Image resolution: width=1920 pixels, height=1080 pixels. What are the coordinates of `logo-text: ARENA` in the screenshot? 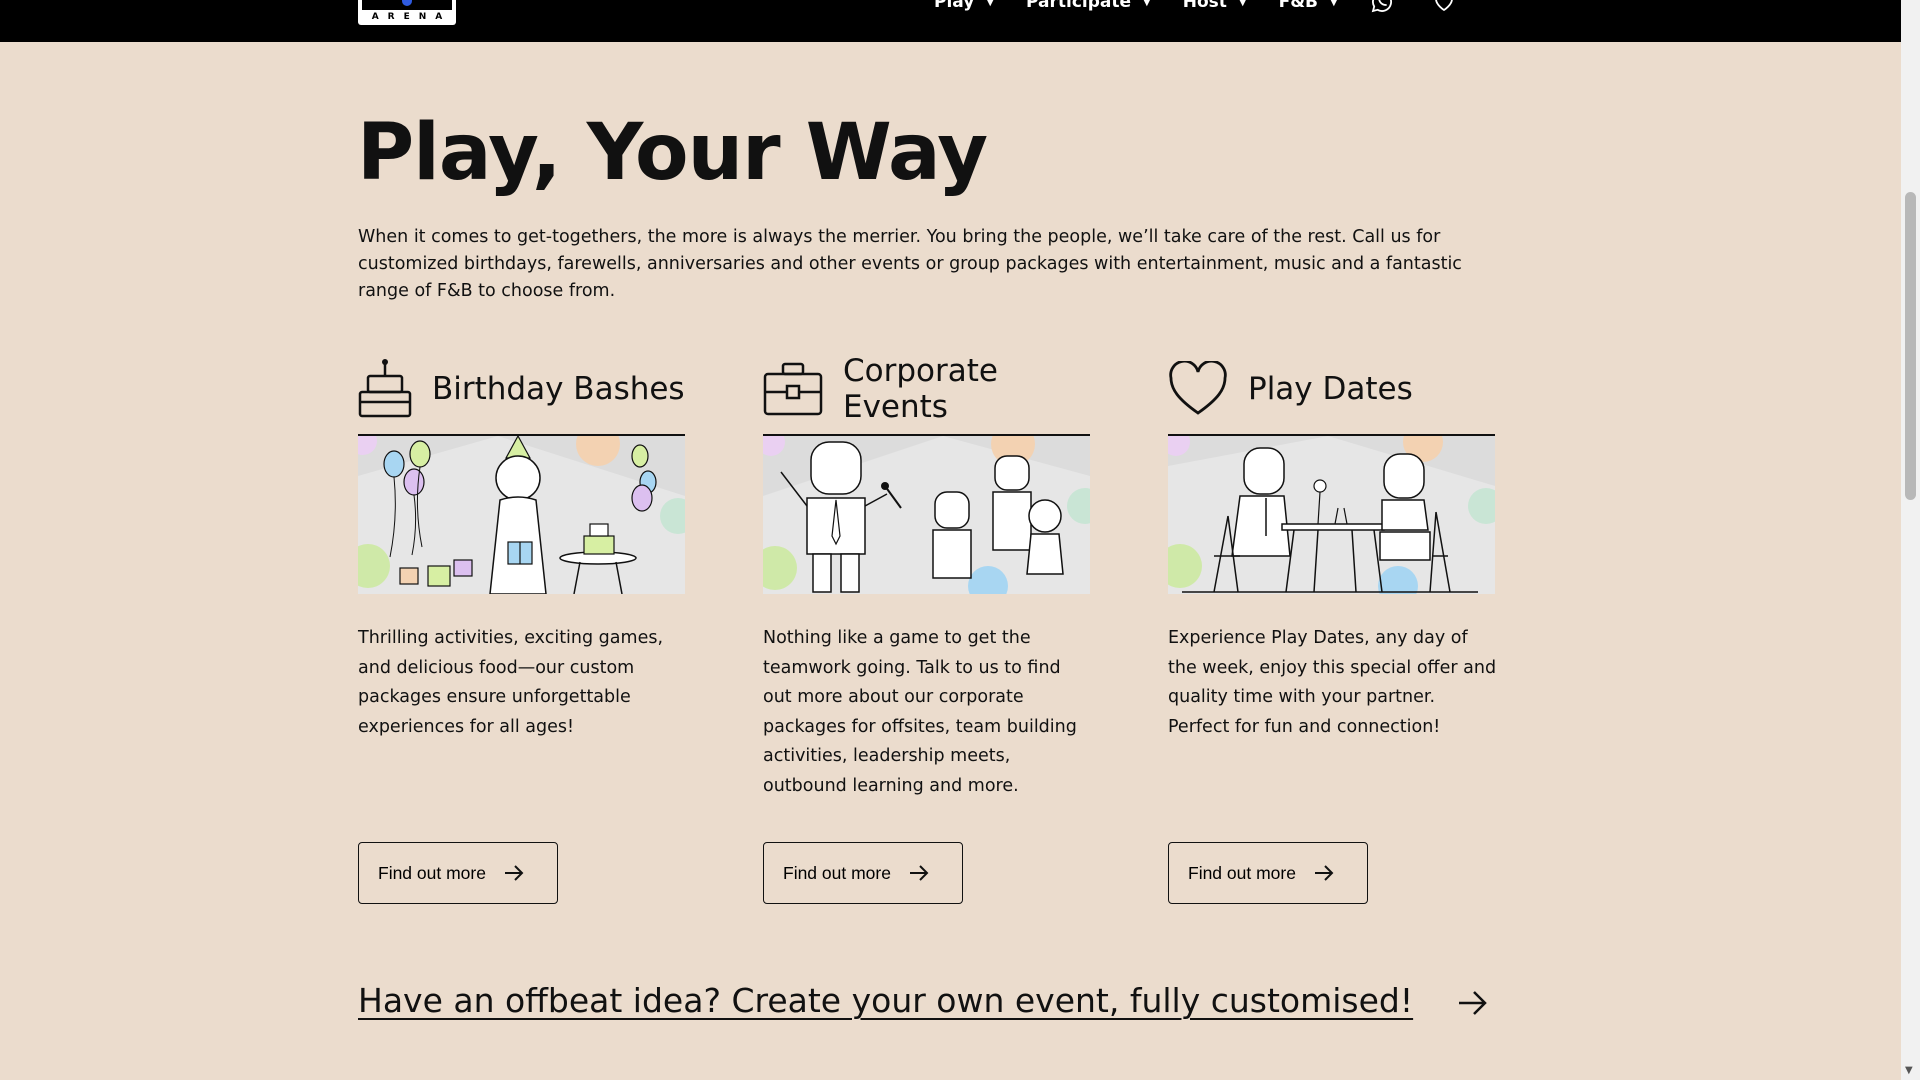 It's located at (411, 17).